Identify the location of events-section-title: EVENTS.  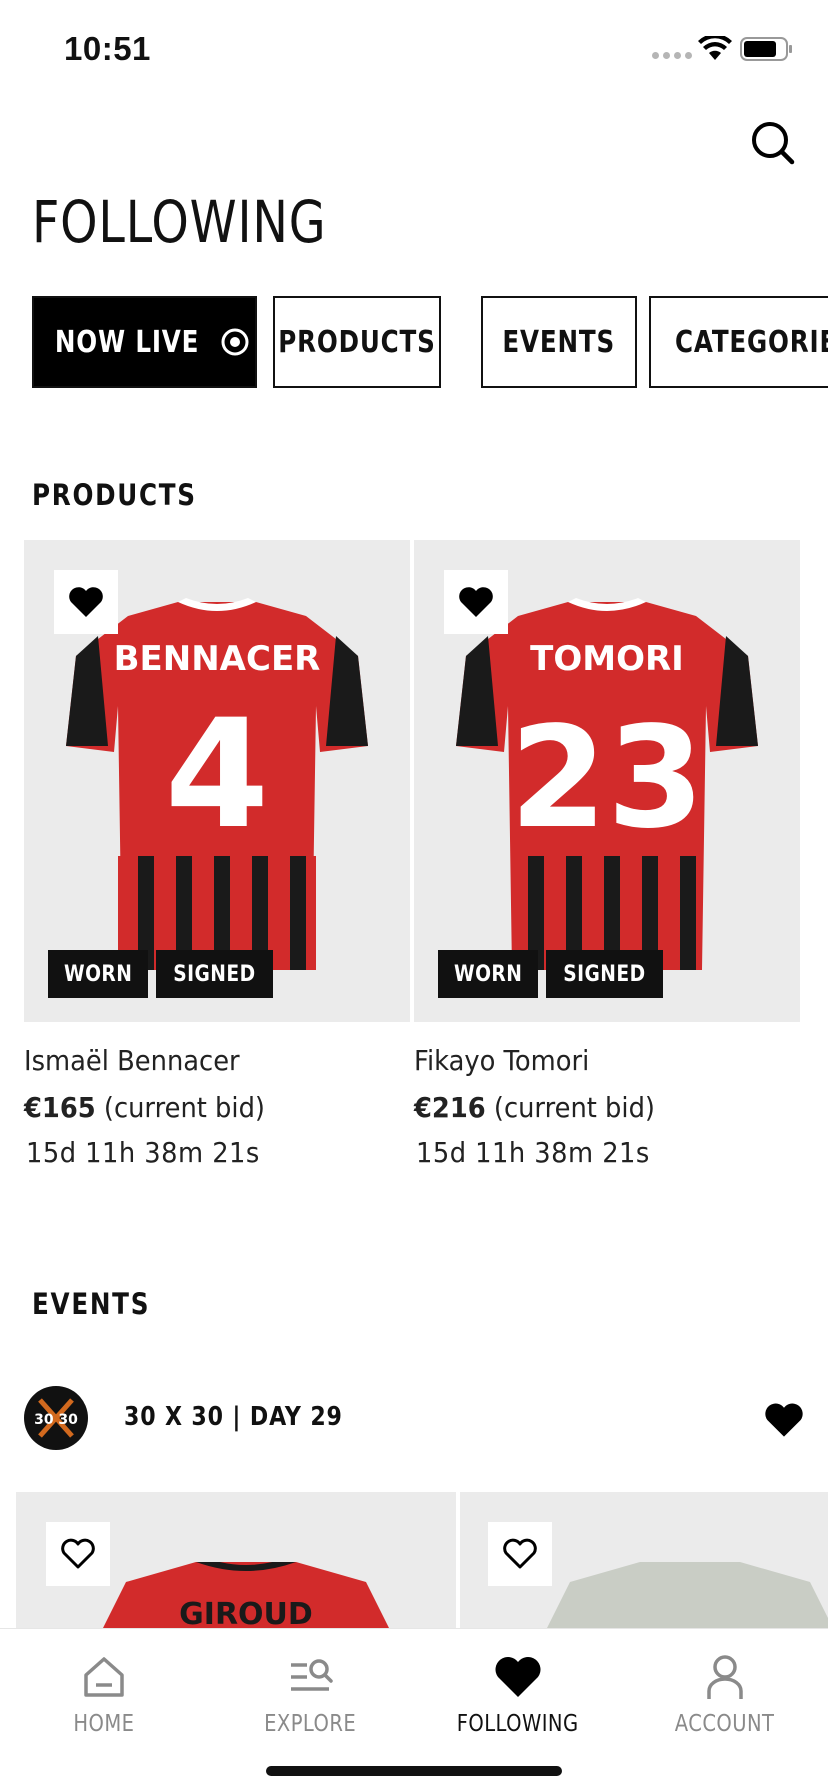
(91, 1304).